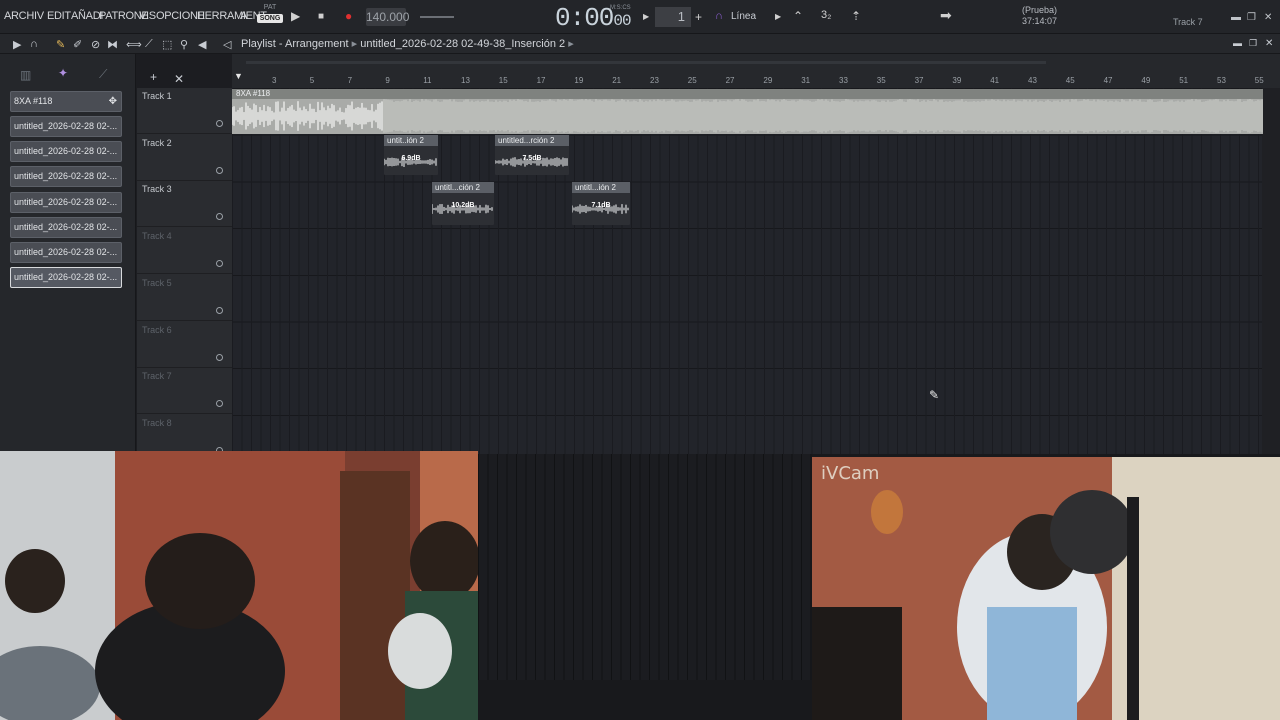 The image size is (1280, 720). What do you see at coordinates (77, 44) in the screenshot?
I see `paint-icon: ✐` at bounding box center [77, 44].